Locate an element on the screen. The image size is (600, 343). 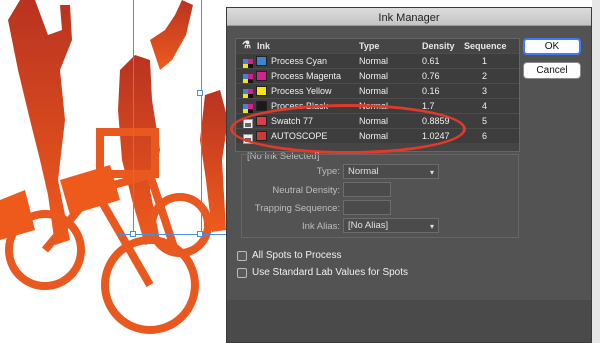
standard-lab-checkbox is located at coordinates (242, 273).